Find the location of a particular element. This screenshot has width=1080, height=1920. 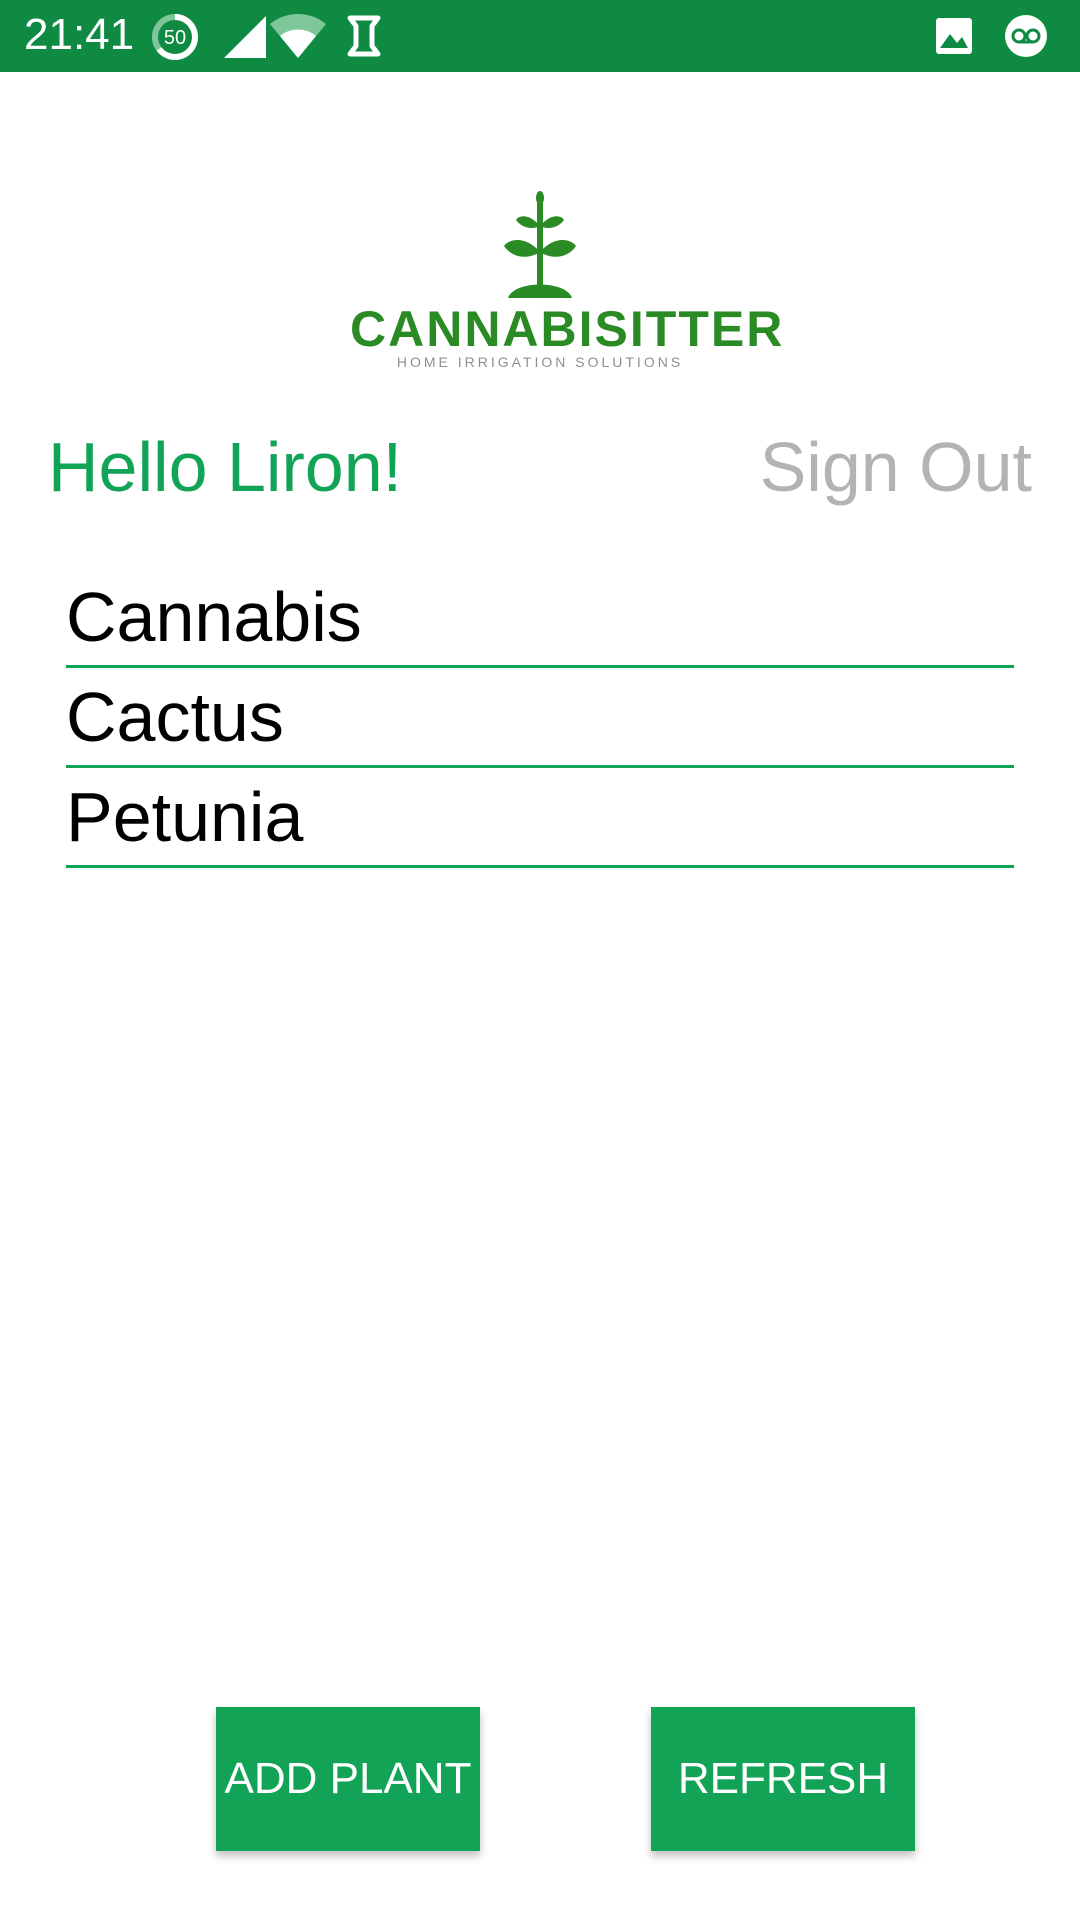

add-plant-button: ADD PLANT is located at coordinates (348, 1779).